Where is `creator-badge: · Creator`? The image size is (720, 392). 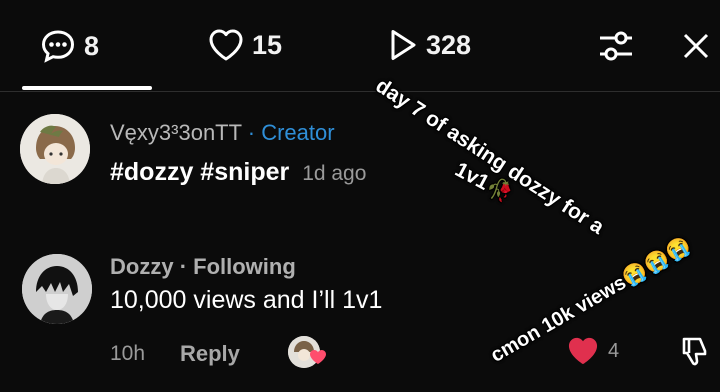
creator-badge: · Creator is located at coordinates (291, 132).